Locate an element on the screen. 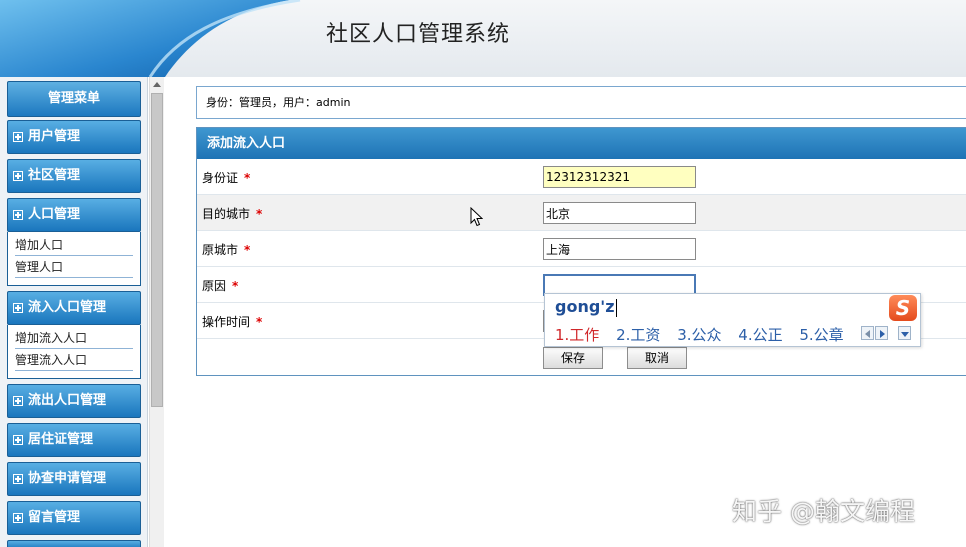  menu-outflow-management: 流出人口管理 is located at coordinates (74, 401).